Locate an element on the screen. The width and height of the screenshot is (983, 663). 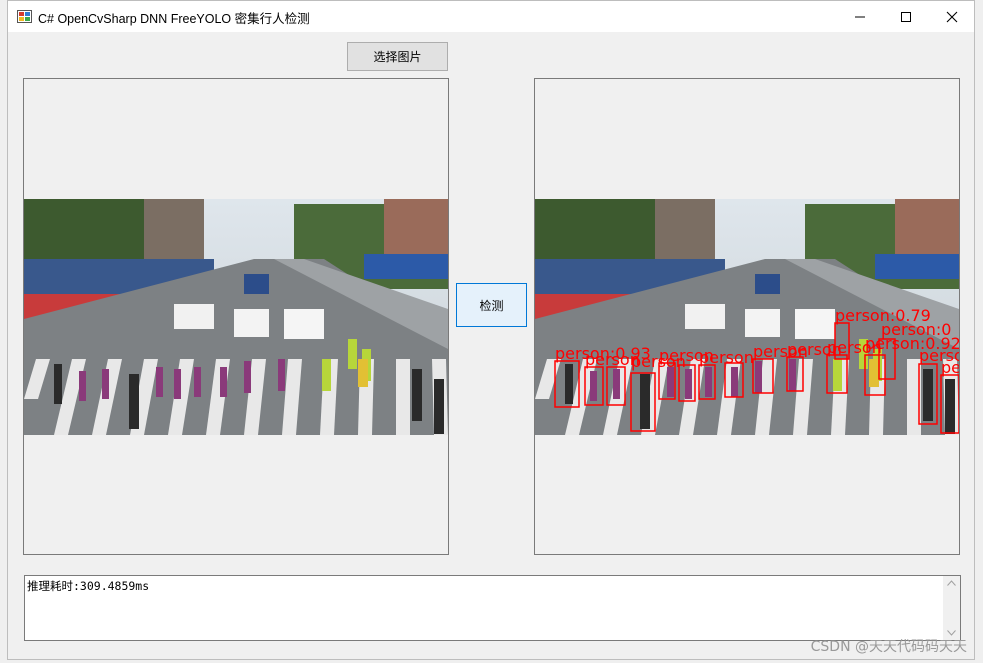
maximize-icon is located at coordinates (906, 16).